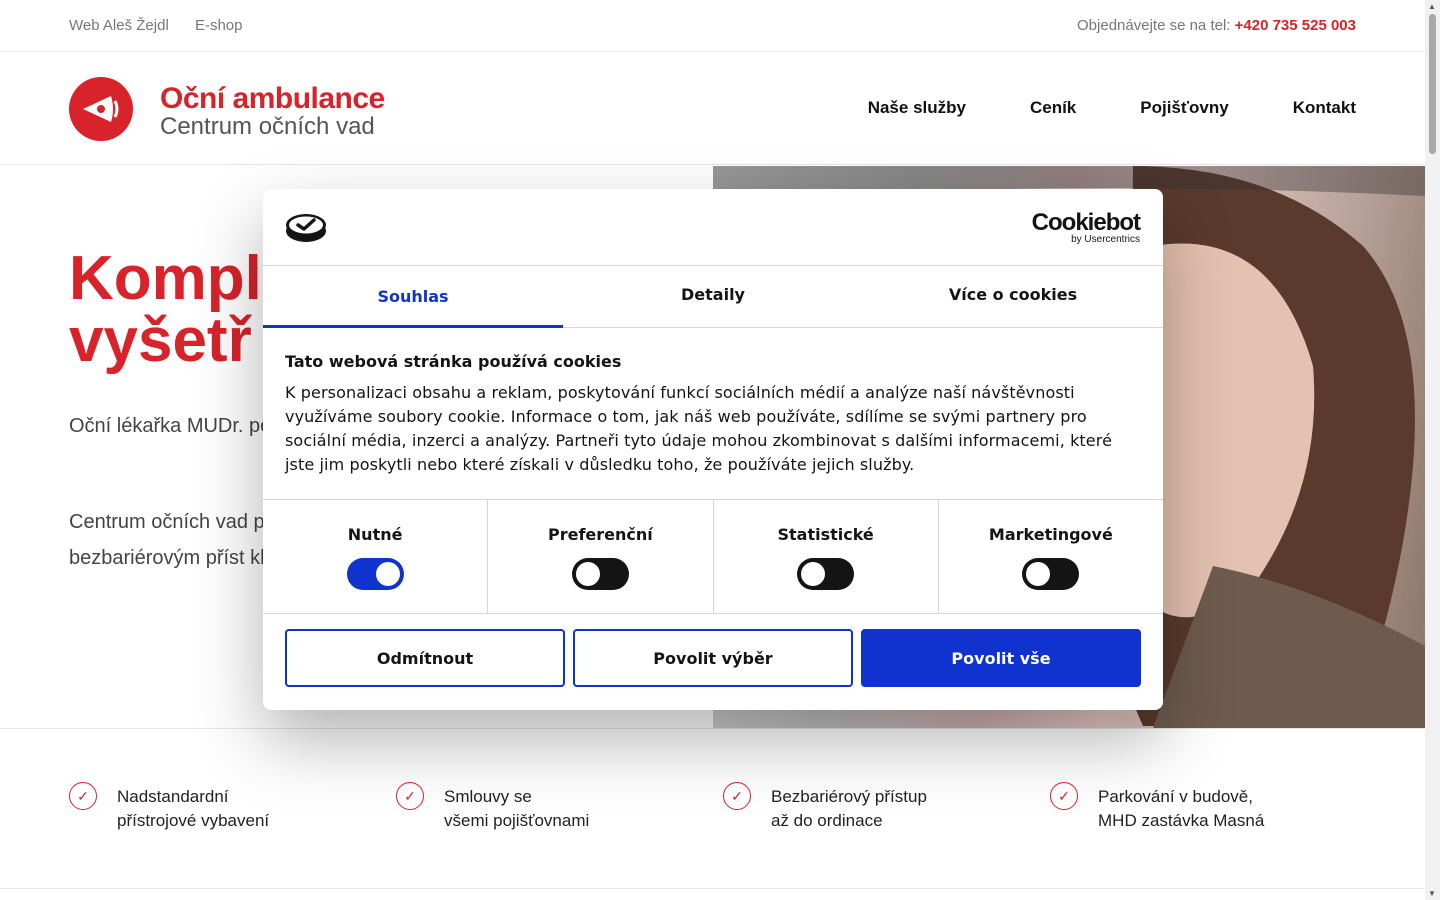 The image size is (1440, 900). I want to click on scroll-down-icon: ▼, so click(1432, 893).